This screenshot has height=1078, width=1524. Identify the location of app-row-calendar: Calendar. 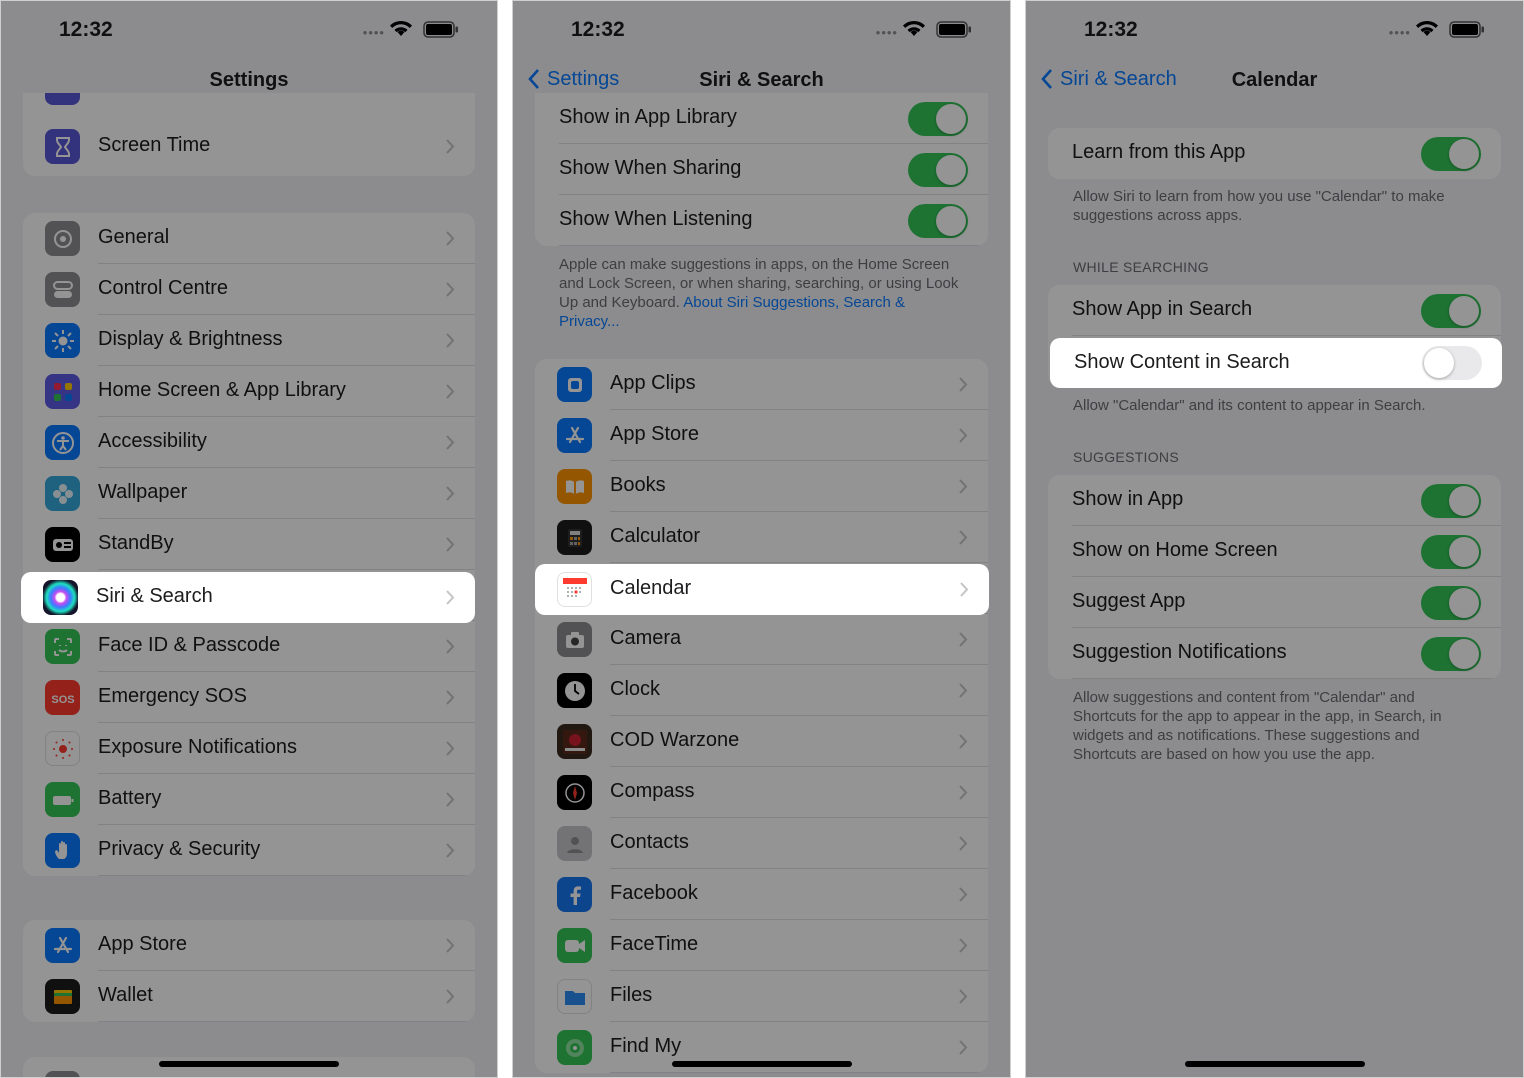
(762, 589).